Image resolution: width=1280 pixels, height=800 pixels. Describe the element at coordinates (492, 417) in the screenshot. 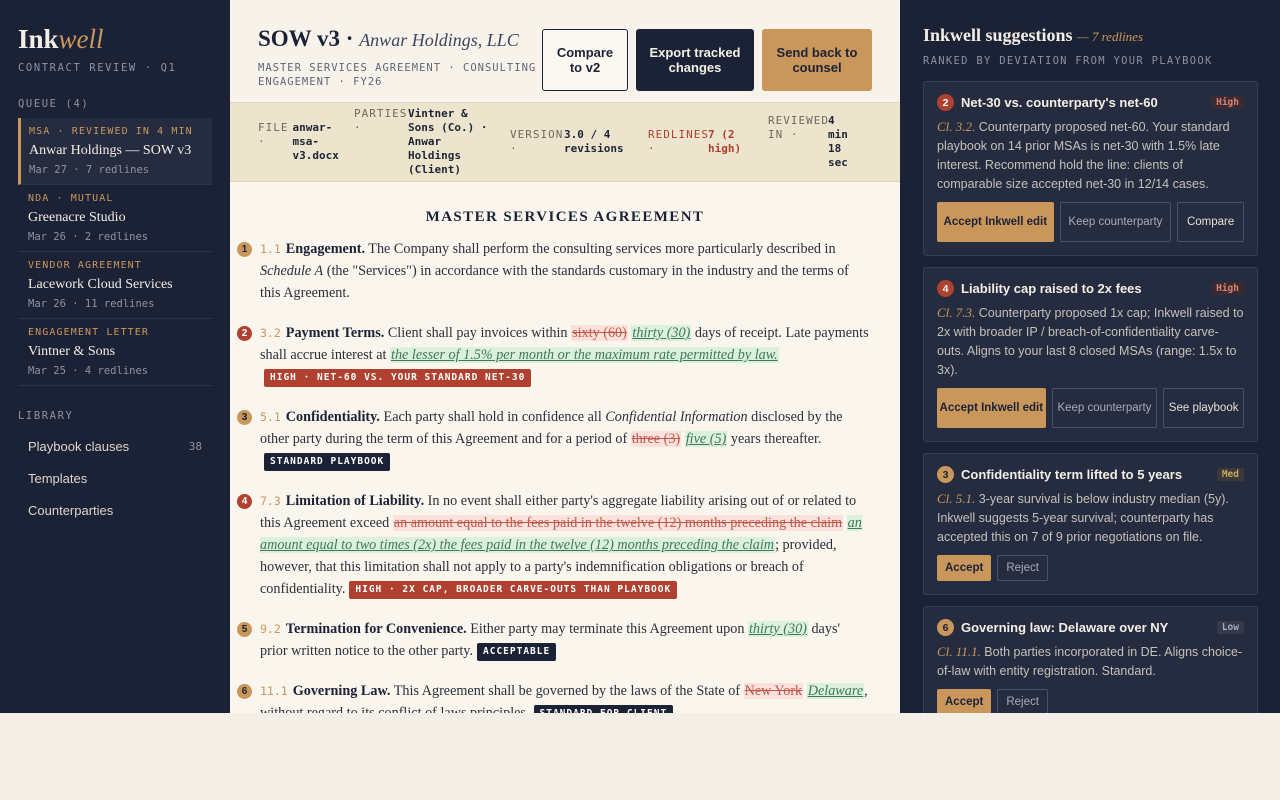

I see `clause-text: Each party shall hold in confidence all` at that location.